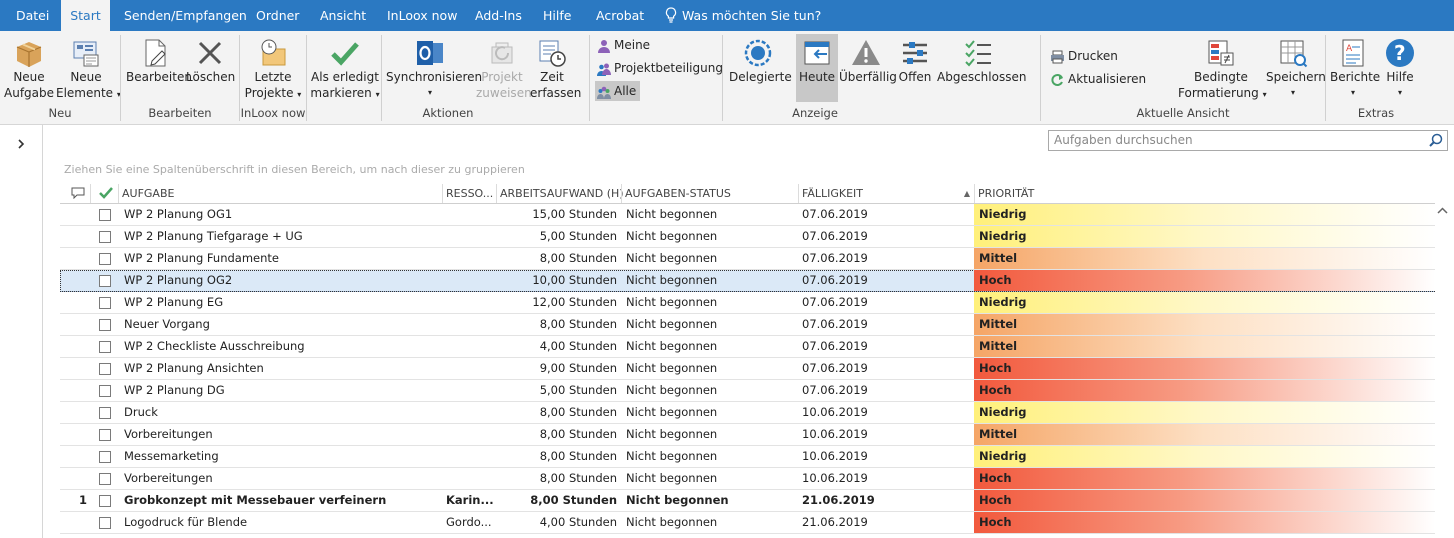 The image size is (1454, 538). What do you see at coordinates (75, 193) in the screenshot?
I see `comment-column-header` at bounding box center [75, 193].